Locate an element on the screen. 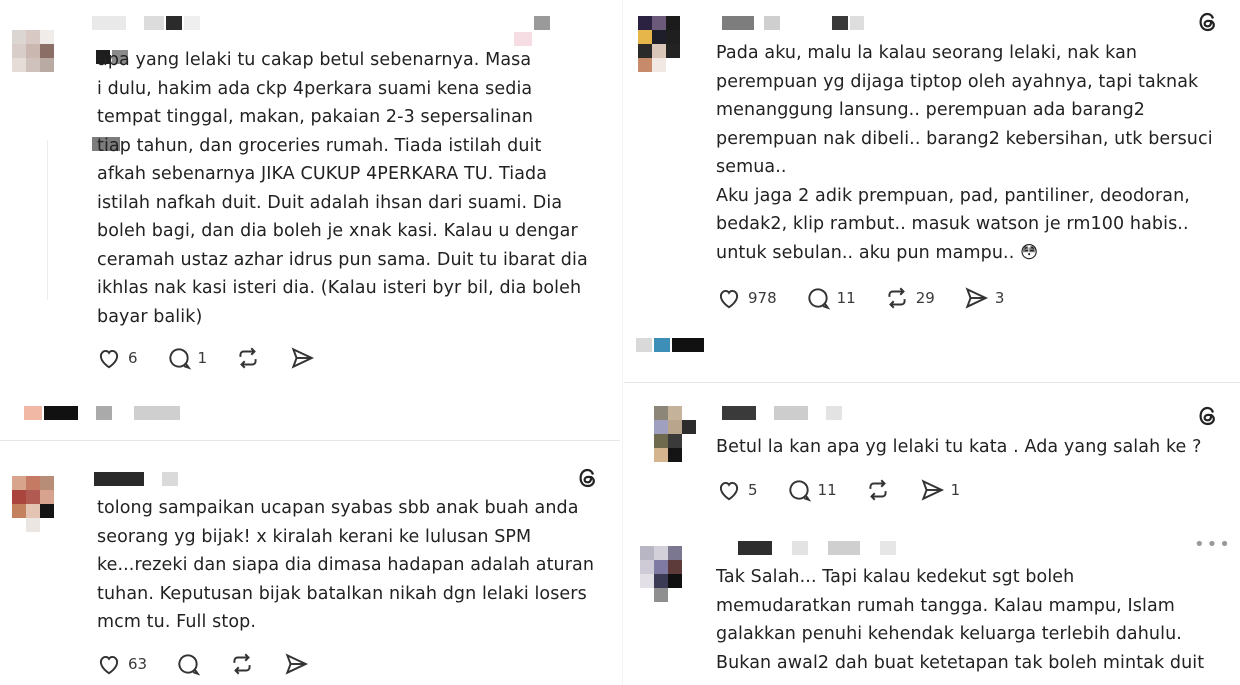 The width and height of the screenshot is (1240, 685). like-count: 63 is located at coordinates (138, 664).